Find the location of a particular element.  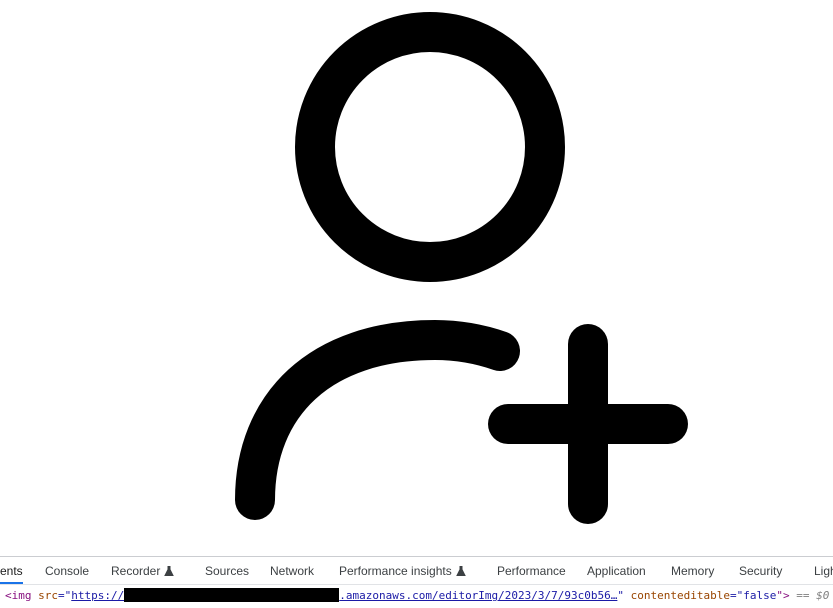

tab-console: Console is located at coordinates (67, 570).